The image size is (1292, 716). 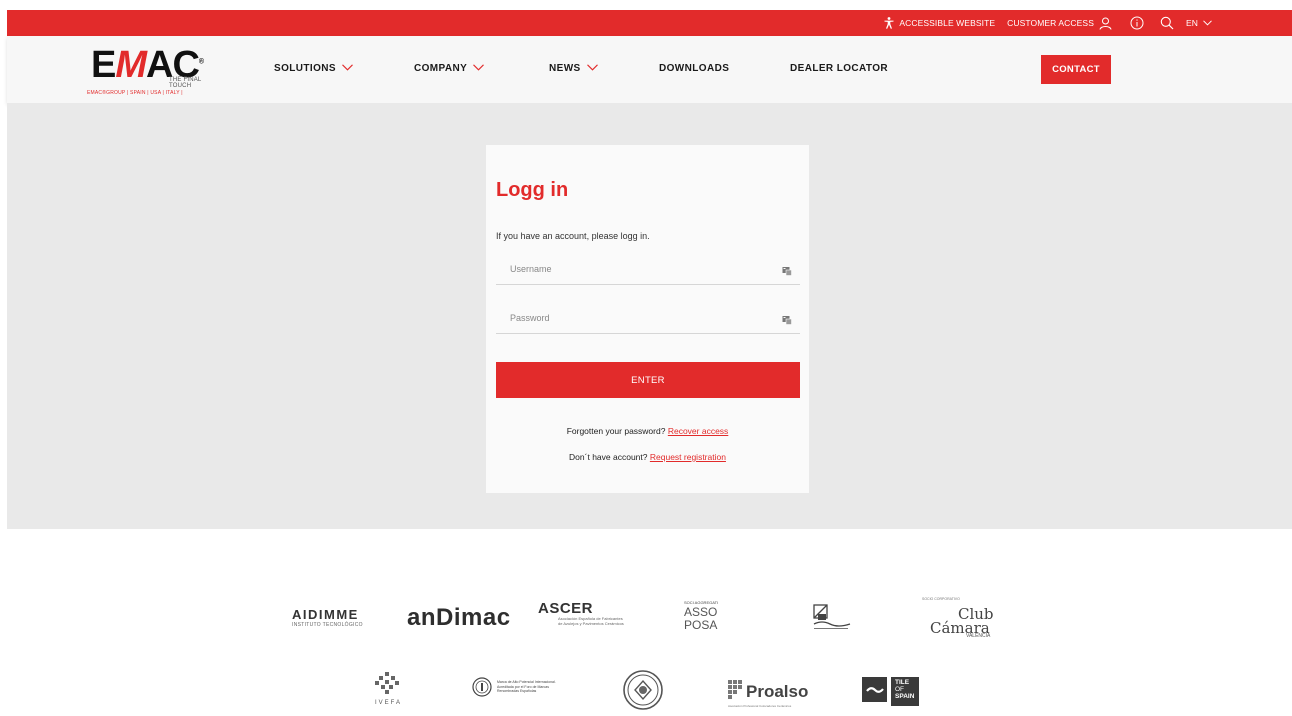 I want to click on password-field: Password, so click(x=648, y=317).